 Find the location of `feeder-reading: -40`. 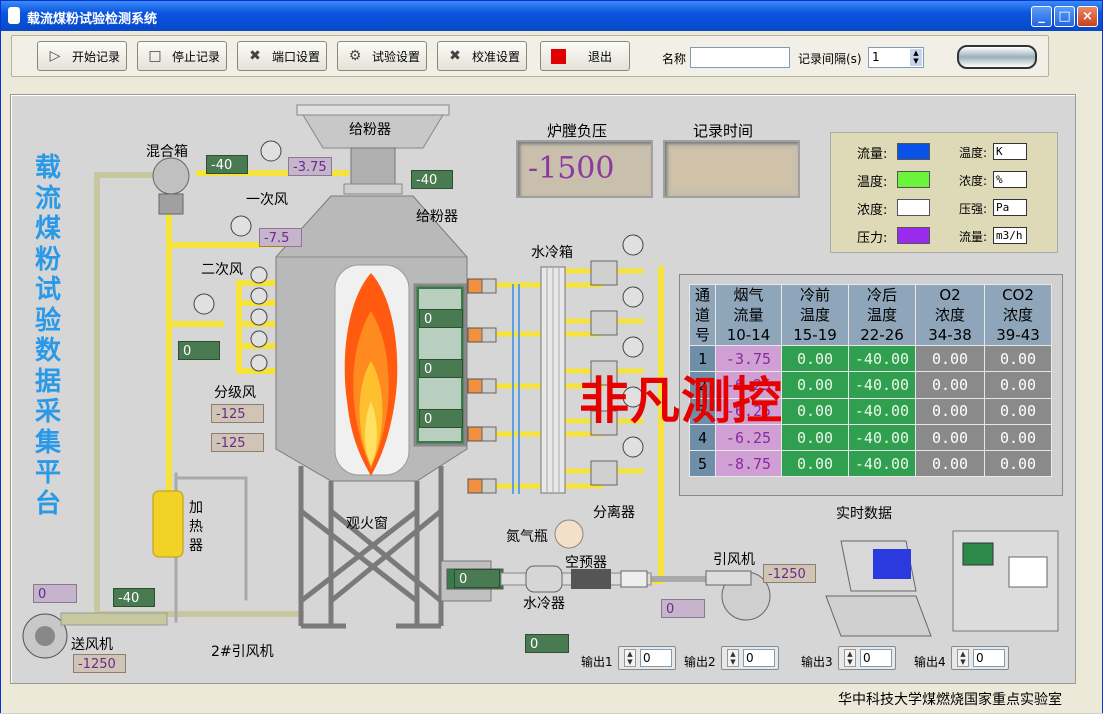

feeder-reading: -40 is located at coordinates (432, 179).